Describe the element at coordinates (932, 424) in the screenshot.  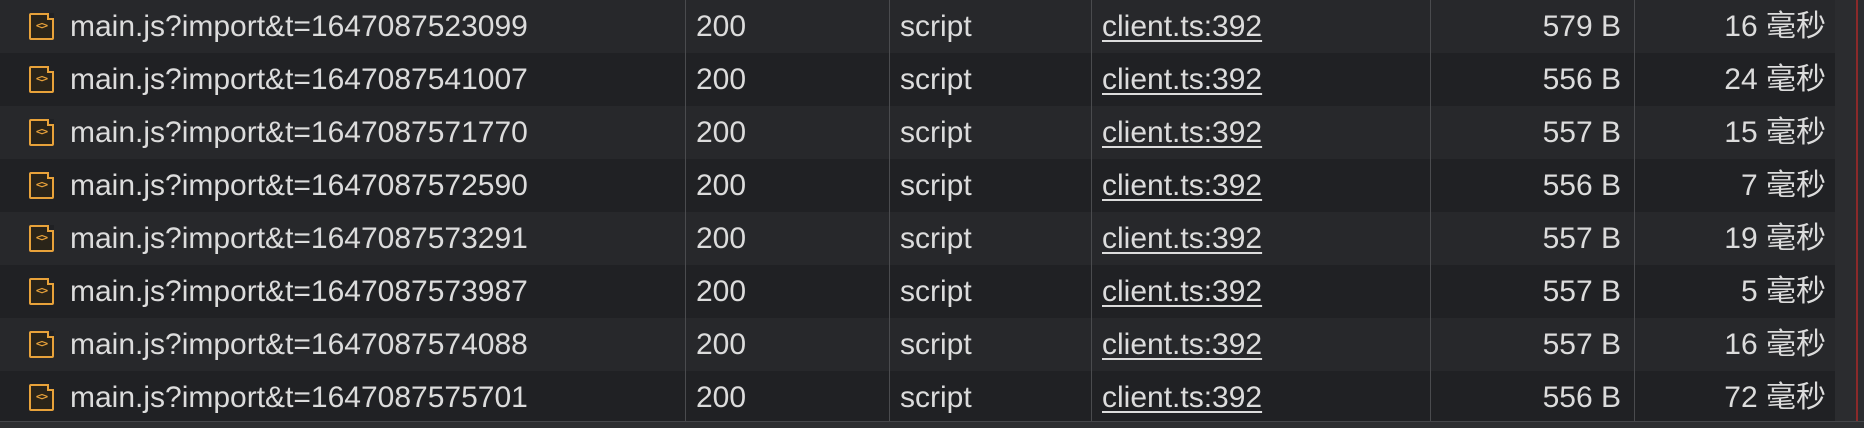
I see `bottom-border` at that location.